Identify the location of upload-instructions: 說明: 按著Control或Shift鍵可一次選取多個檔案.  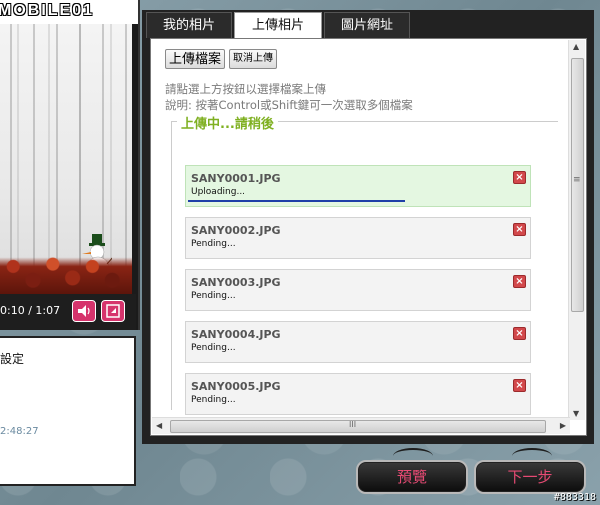
(289, 105).